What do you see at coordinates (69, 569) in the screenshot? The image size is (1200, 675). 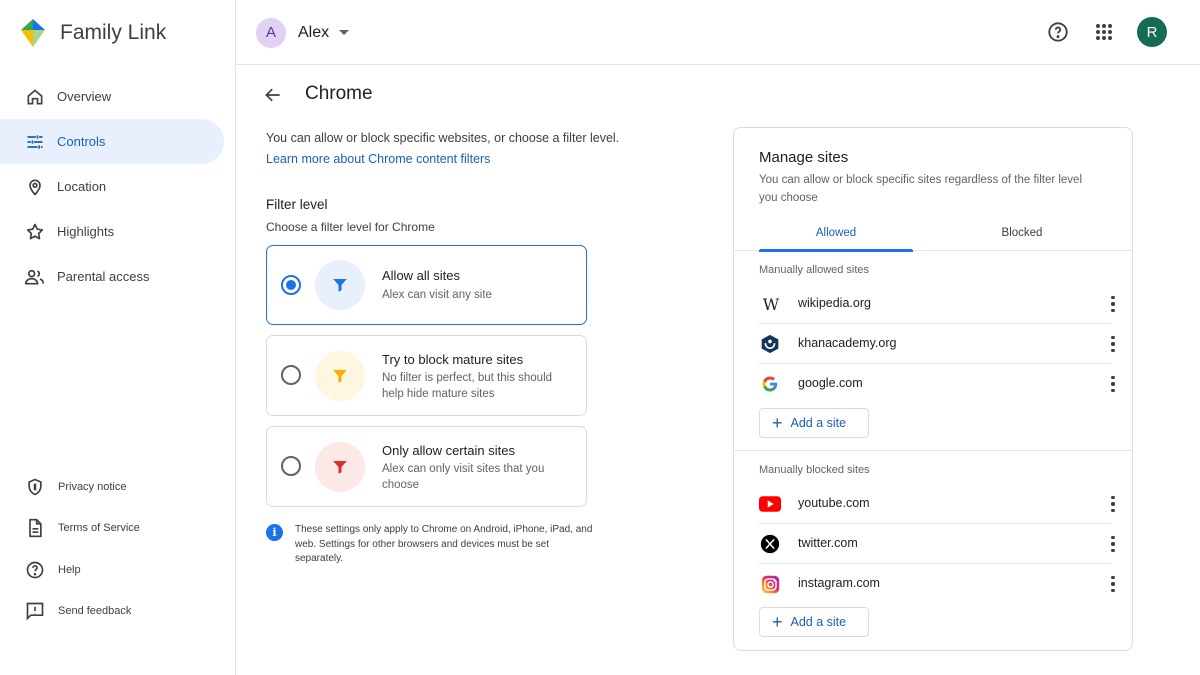 I see `footer-label: Help` at bounding box center [69, 569].